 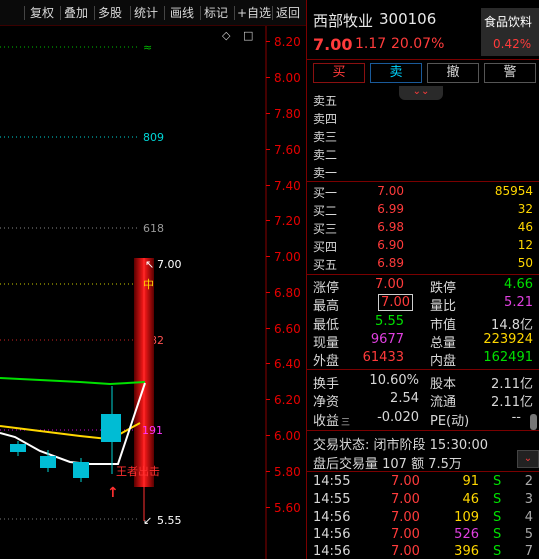 What do you see at coordinates (389, 284) in the screenshot?
I see `limit-up-value: 7.00` at bounding box center [389, 284].